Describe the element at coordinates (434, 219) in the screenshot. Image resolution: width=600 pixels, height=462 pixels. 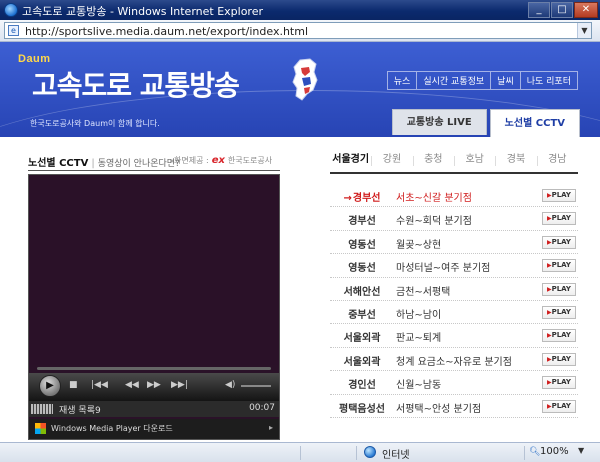
I see `route-section: 수원~회덕 분기점` at that location.